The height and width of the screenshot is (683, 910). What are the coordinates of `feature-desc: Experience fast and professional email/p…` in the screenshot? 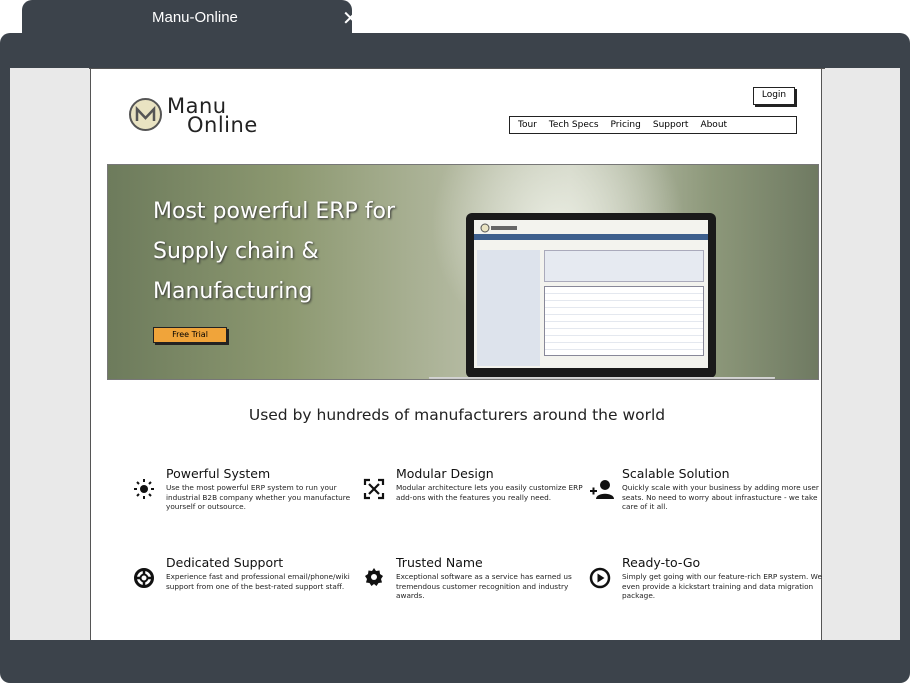 It's located at (258, 581).